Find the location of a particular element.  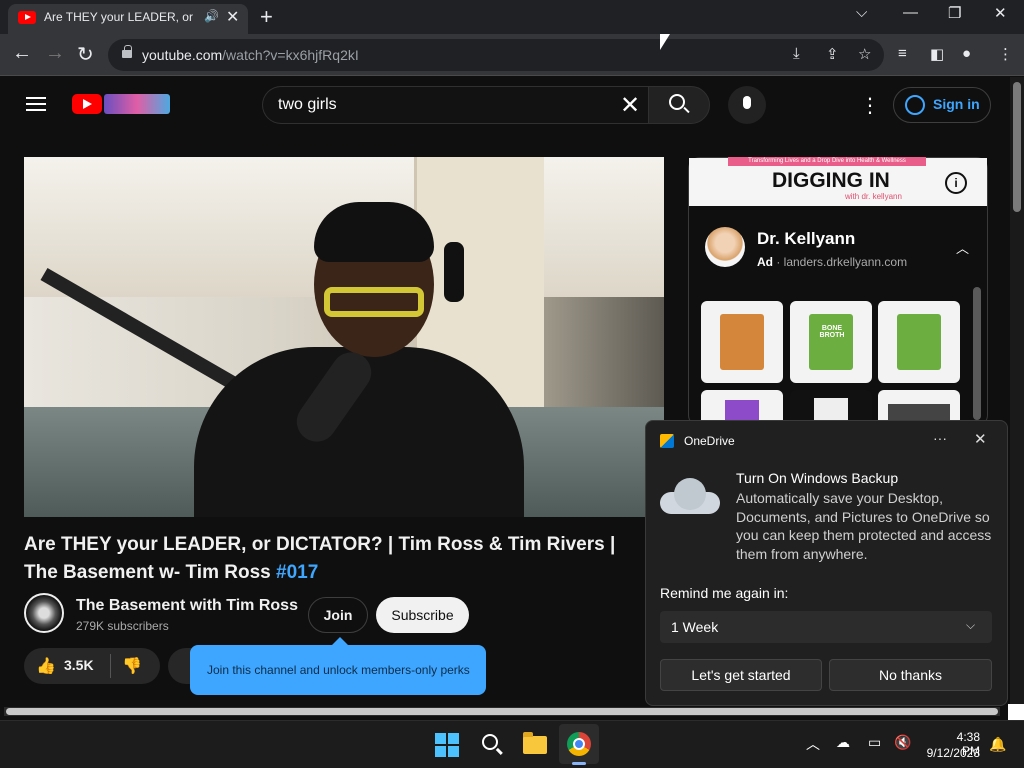

ad-domain: Ad · landers.drkellyann.com is located at coordinates (832, 262).